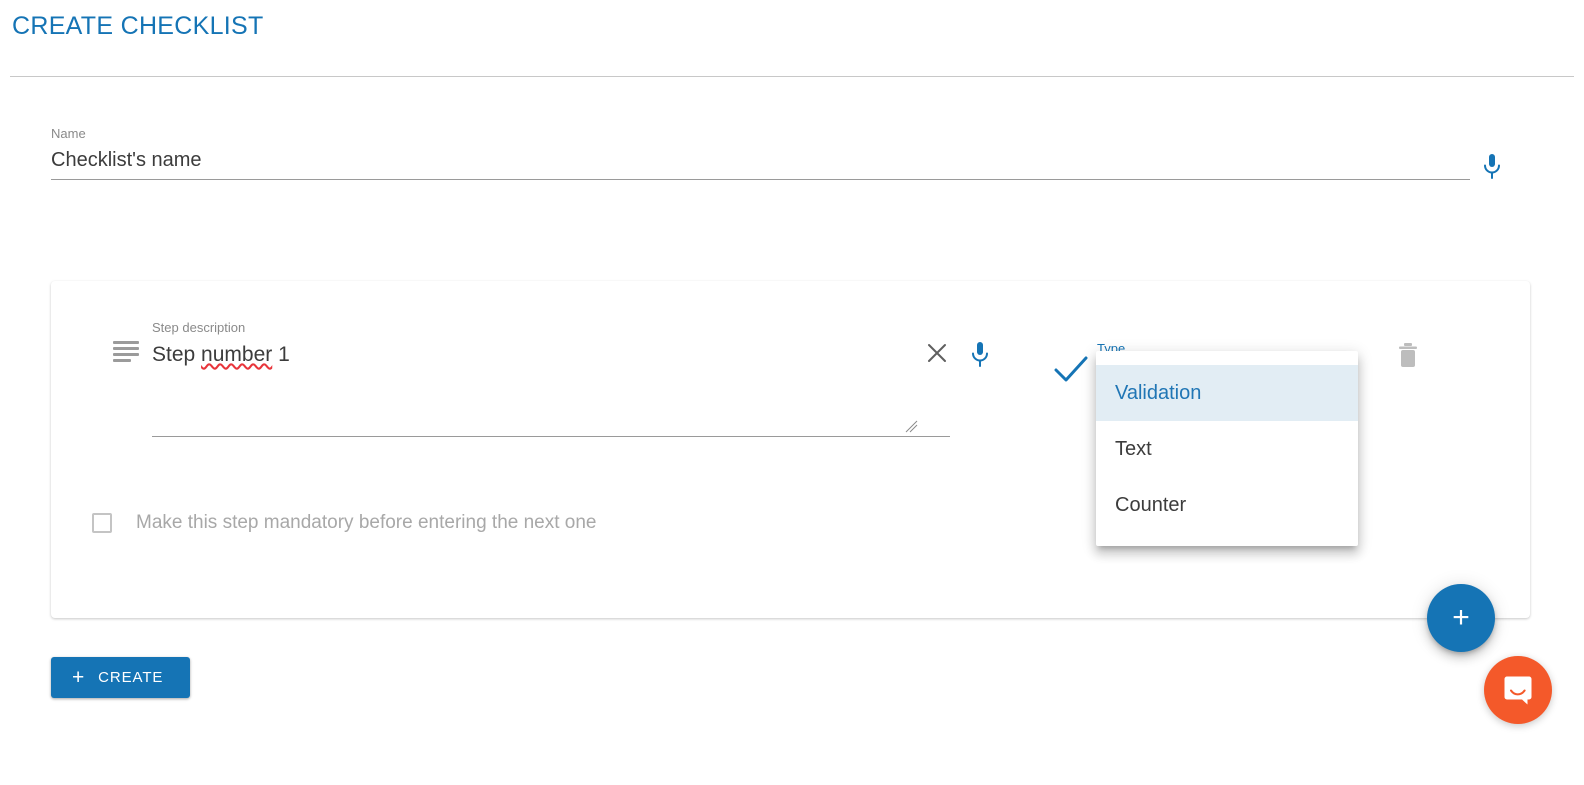 The image size is (1584, 785). I want to click on page-title: CREATE CHECKLIST, so click(138, 26).